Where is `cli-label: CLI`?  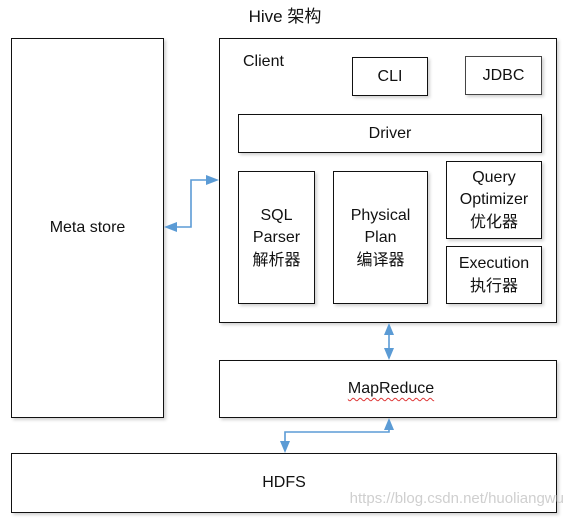 cli-label: CLI is located at coordinates (390, 76).